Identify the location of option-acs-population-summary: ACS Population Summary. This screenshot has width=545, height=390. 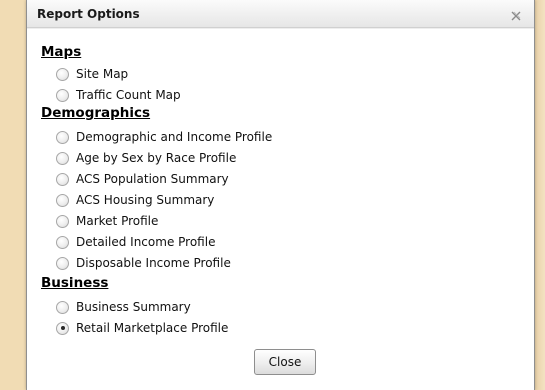
(142, 179).